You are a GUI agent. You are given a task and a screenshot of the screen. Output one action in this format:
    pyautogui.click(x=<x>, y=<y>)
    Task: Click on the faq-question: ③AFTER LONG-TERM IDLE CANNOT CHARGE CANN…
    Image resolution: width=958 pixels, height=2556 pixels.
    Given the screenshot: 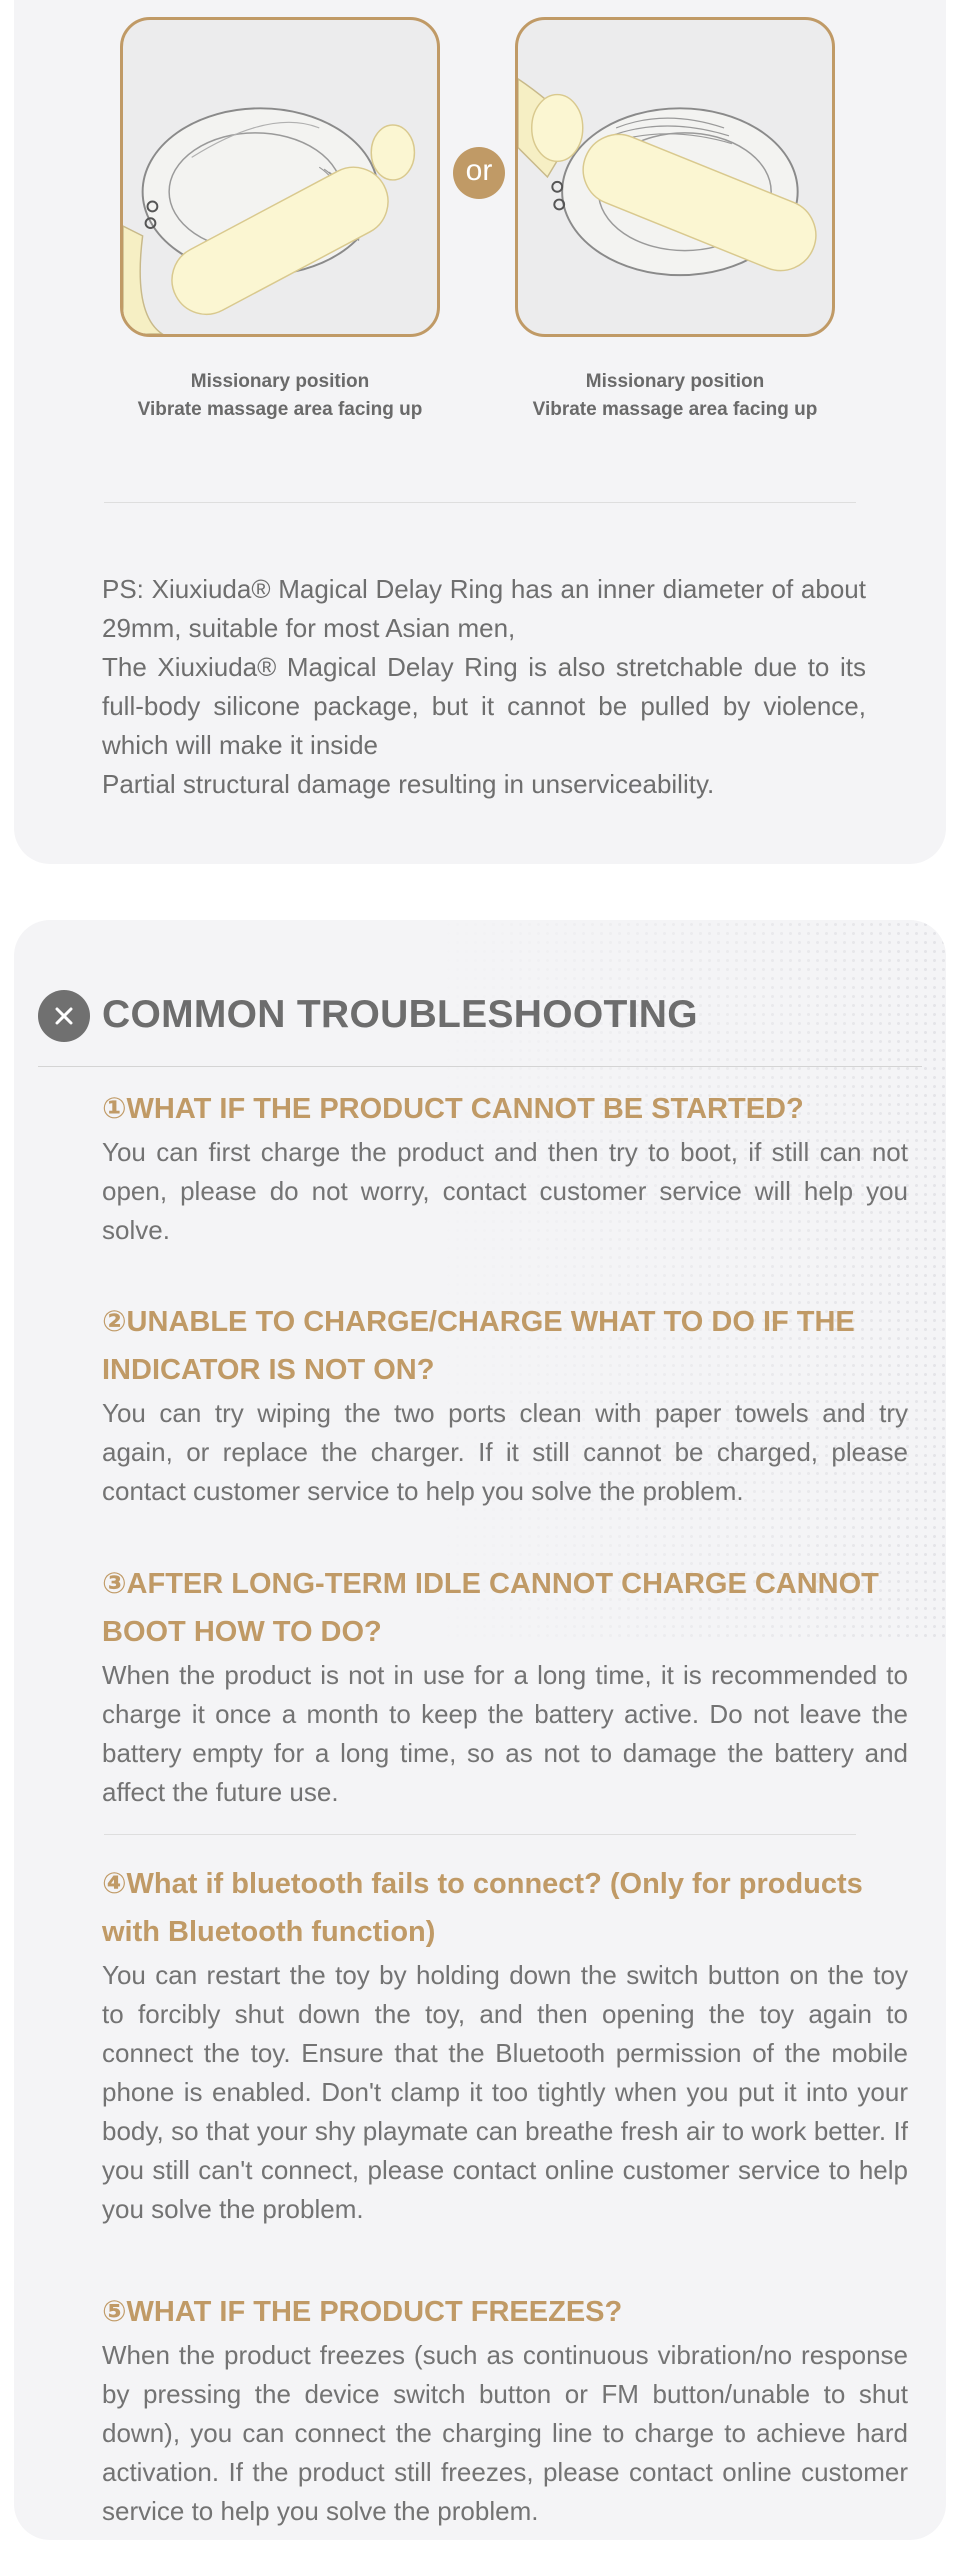 What is the action you would take?
    pyautogui.click(x=490, y=1608)
    